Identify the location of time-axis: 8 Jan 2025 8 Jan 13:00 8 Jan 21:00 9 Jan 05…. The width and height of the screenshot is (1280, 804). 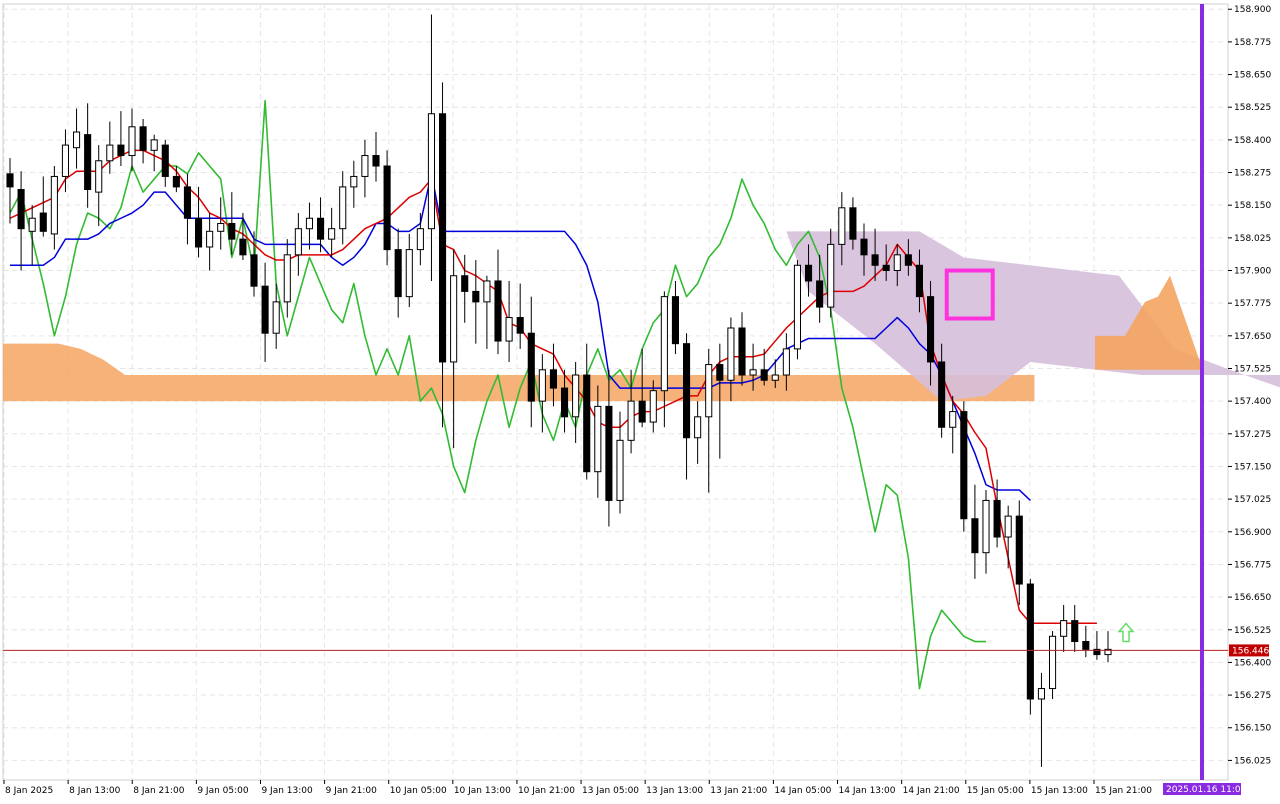
(577, 788).